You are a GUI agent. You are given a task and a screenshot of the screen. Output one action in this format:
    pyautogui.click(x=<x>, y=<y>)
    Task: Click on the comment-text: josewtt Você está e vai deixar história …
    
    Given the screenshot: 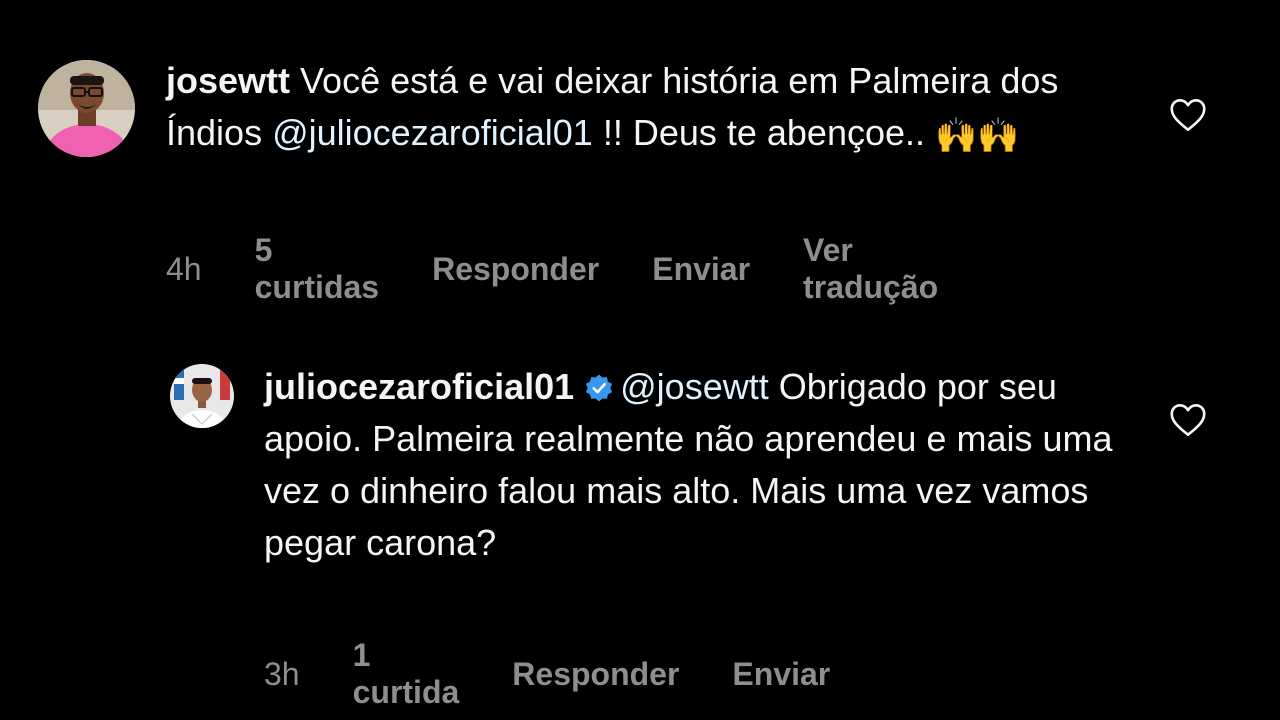 What is the action you would take?
    pyautogui.click(x=646, y=108)
    